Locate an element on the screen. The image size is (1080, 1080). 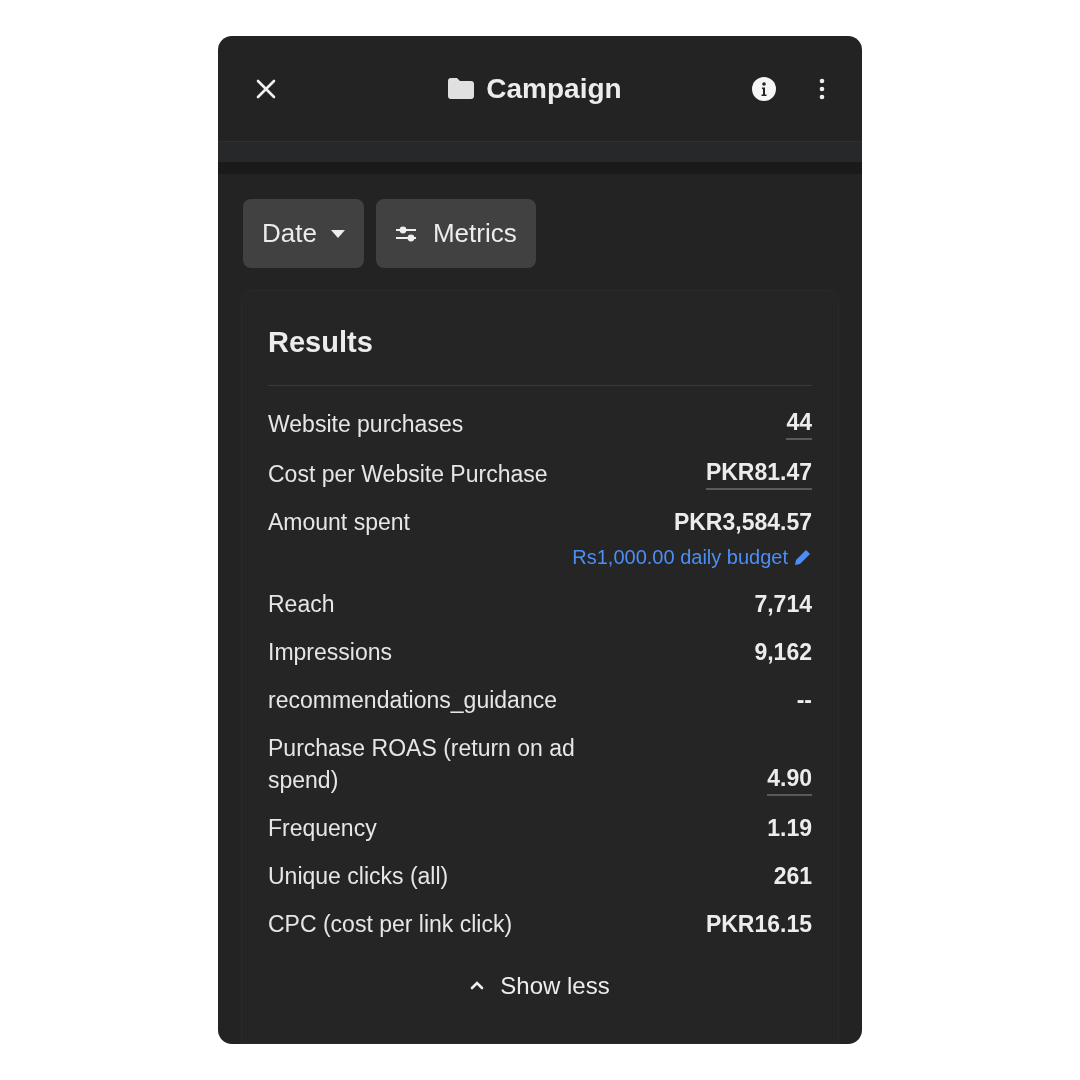
metric-label: Website purchases is located at coordinates (366, 424).